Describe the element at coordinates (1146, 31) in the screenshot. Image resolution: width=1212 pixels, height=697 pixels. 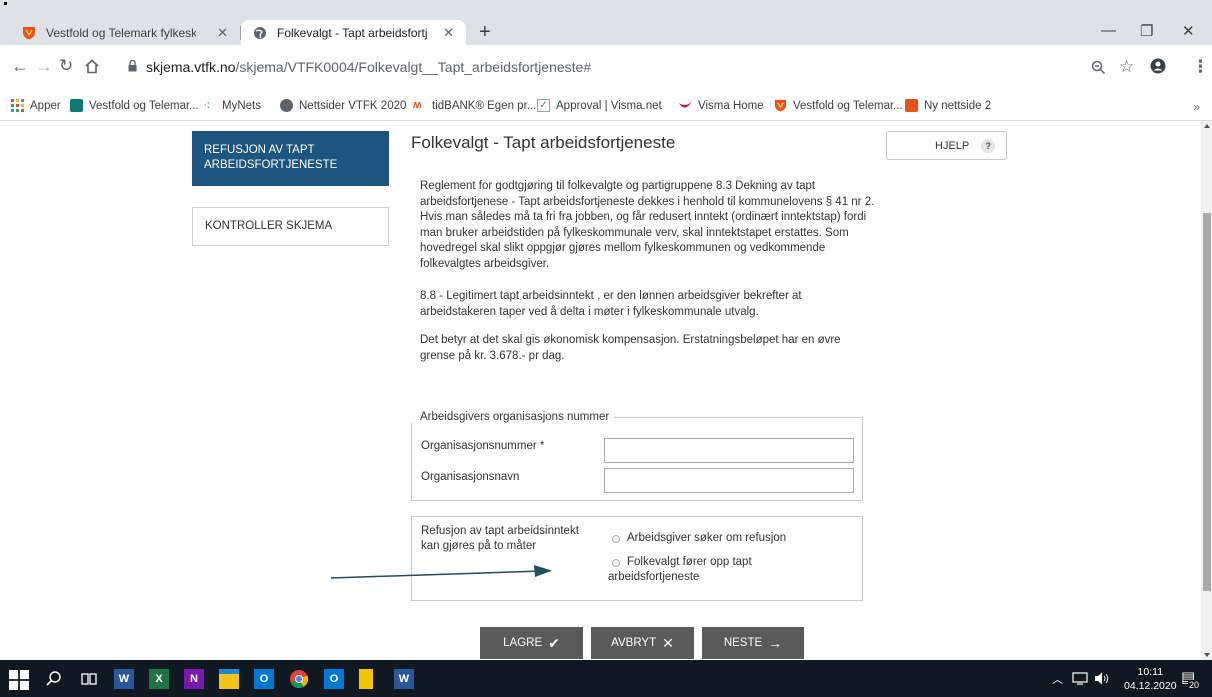
I see `restore-icon: ❐` at that location.